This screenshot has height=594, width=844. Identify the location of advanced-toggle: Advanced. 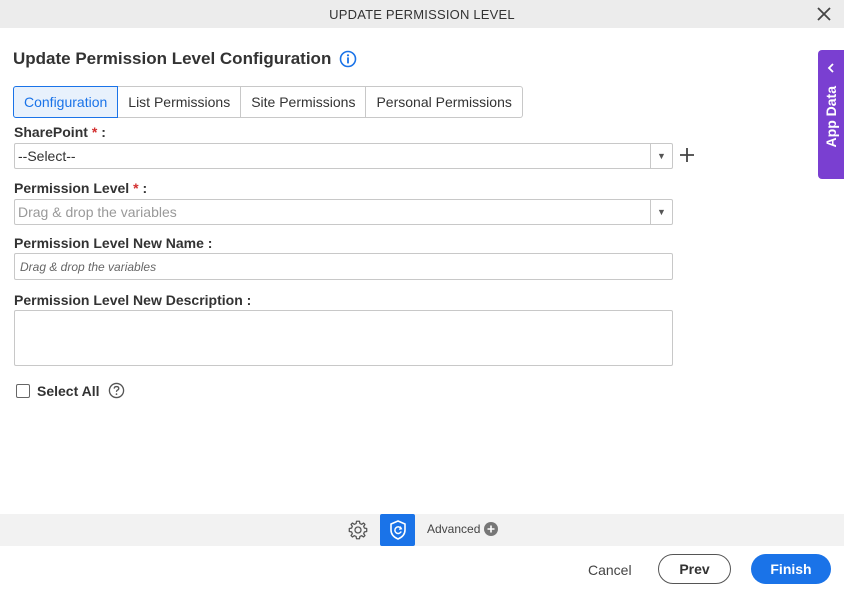
(463, 529).